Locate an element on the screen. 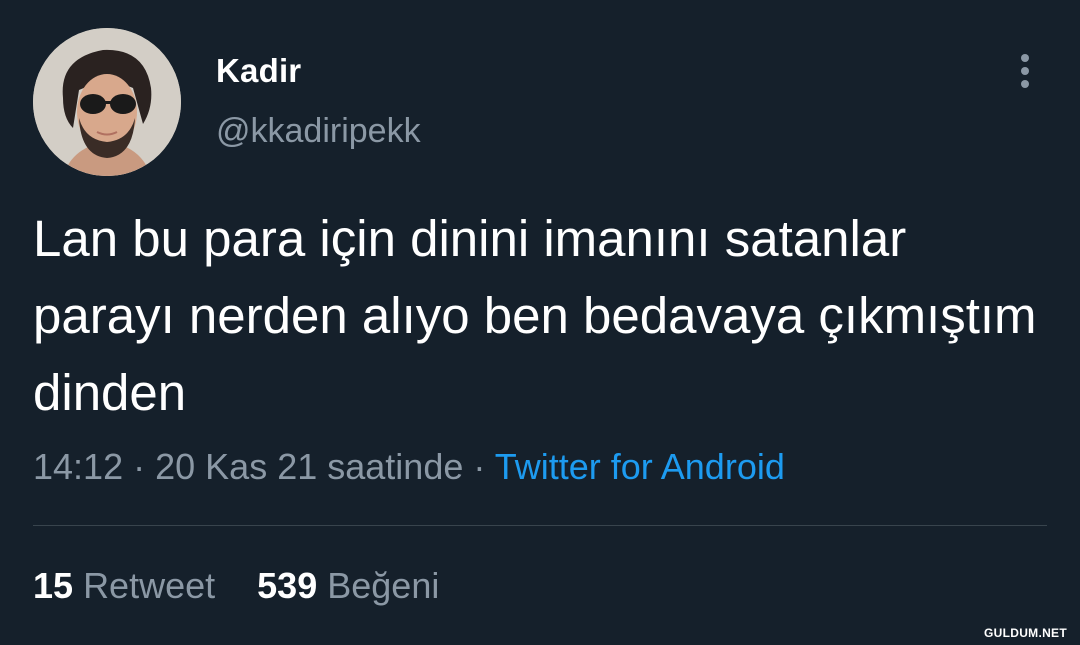 Image resolution: width=1080 pixels, height=645 pixels. retweet-label: Retweet is located at coordinates (149, 585).